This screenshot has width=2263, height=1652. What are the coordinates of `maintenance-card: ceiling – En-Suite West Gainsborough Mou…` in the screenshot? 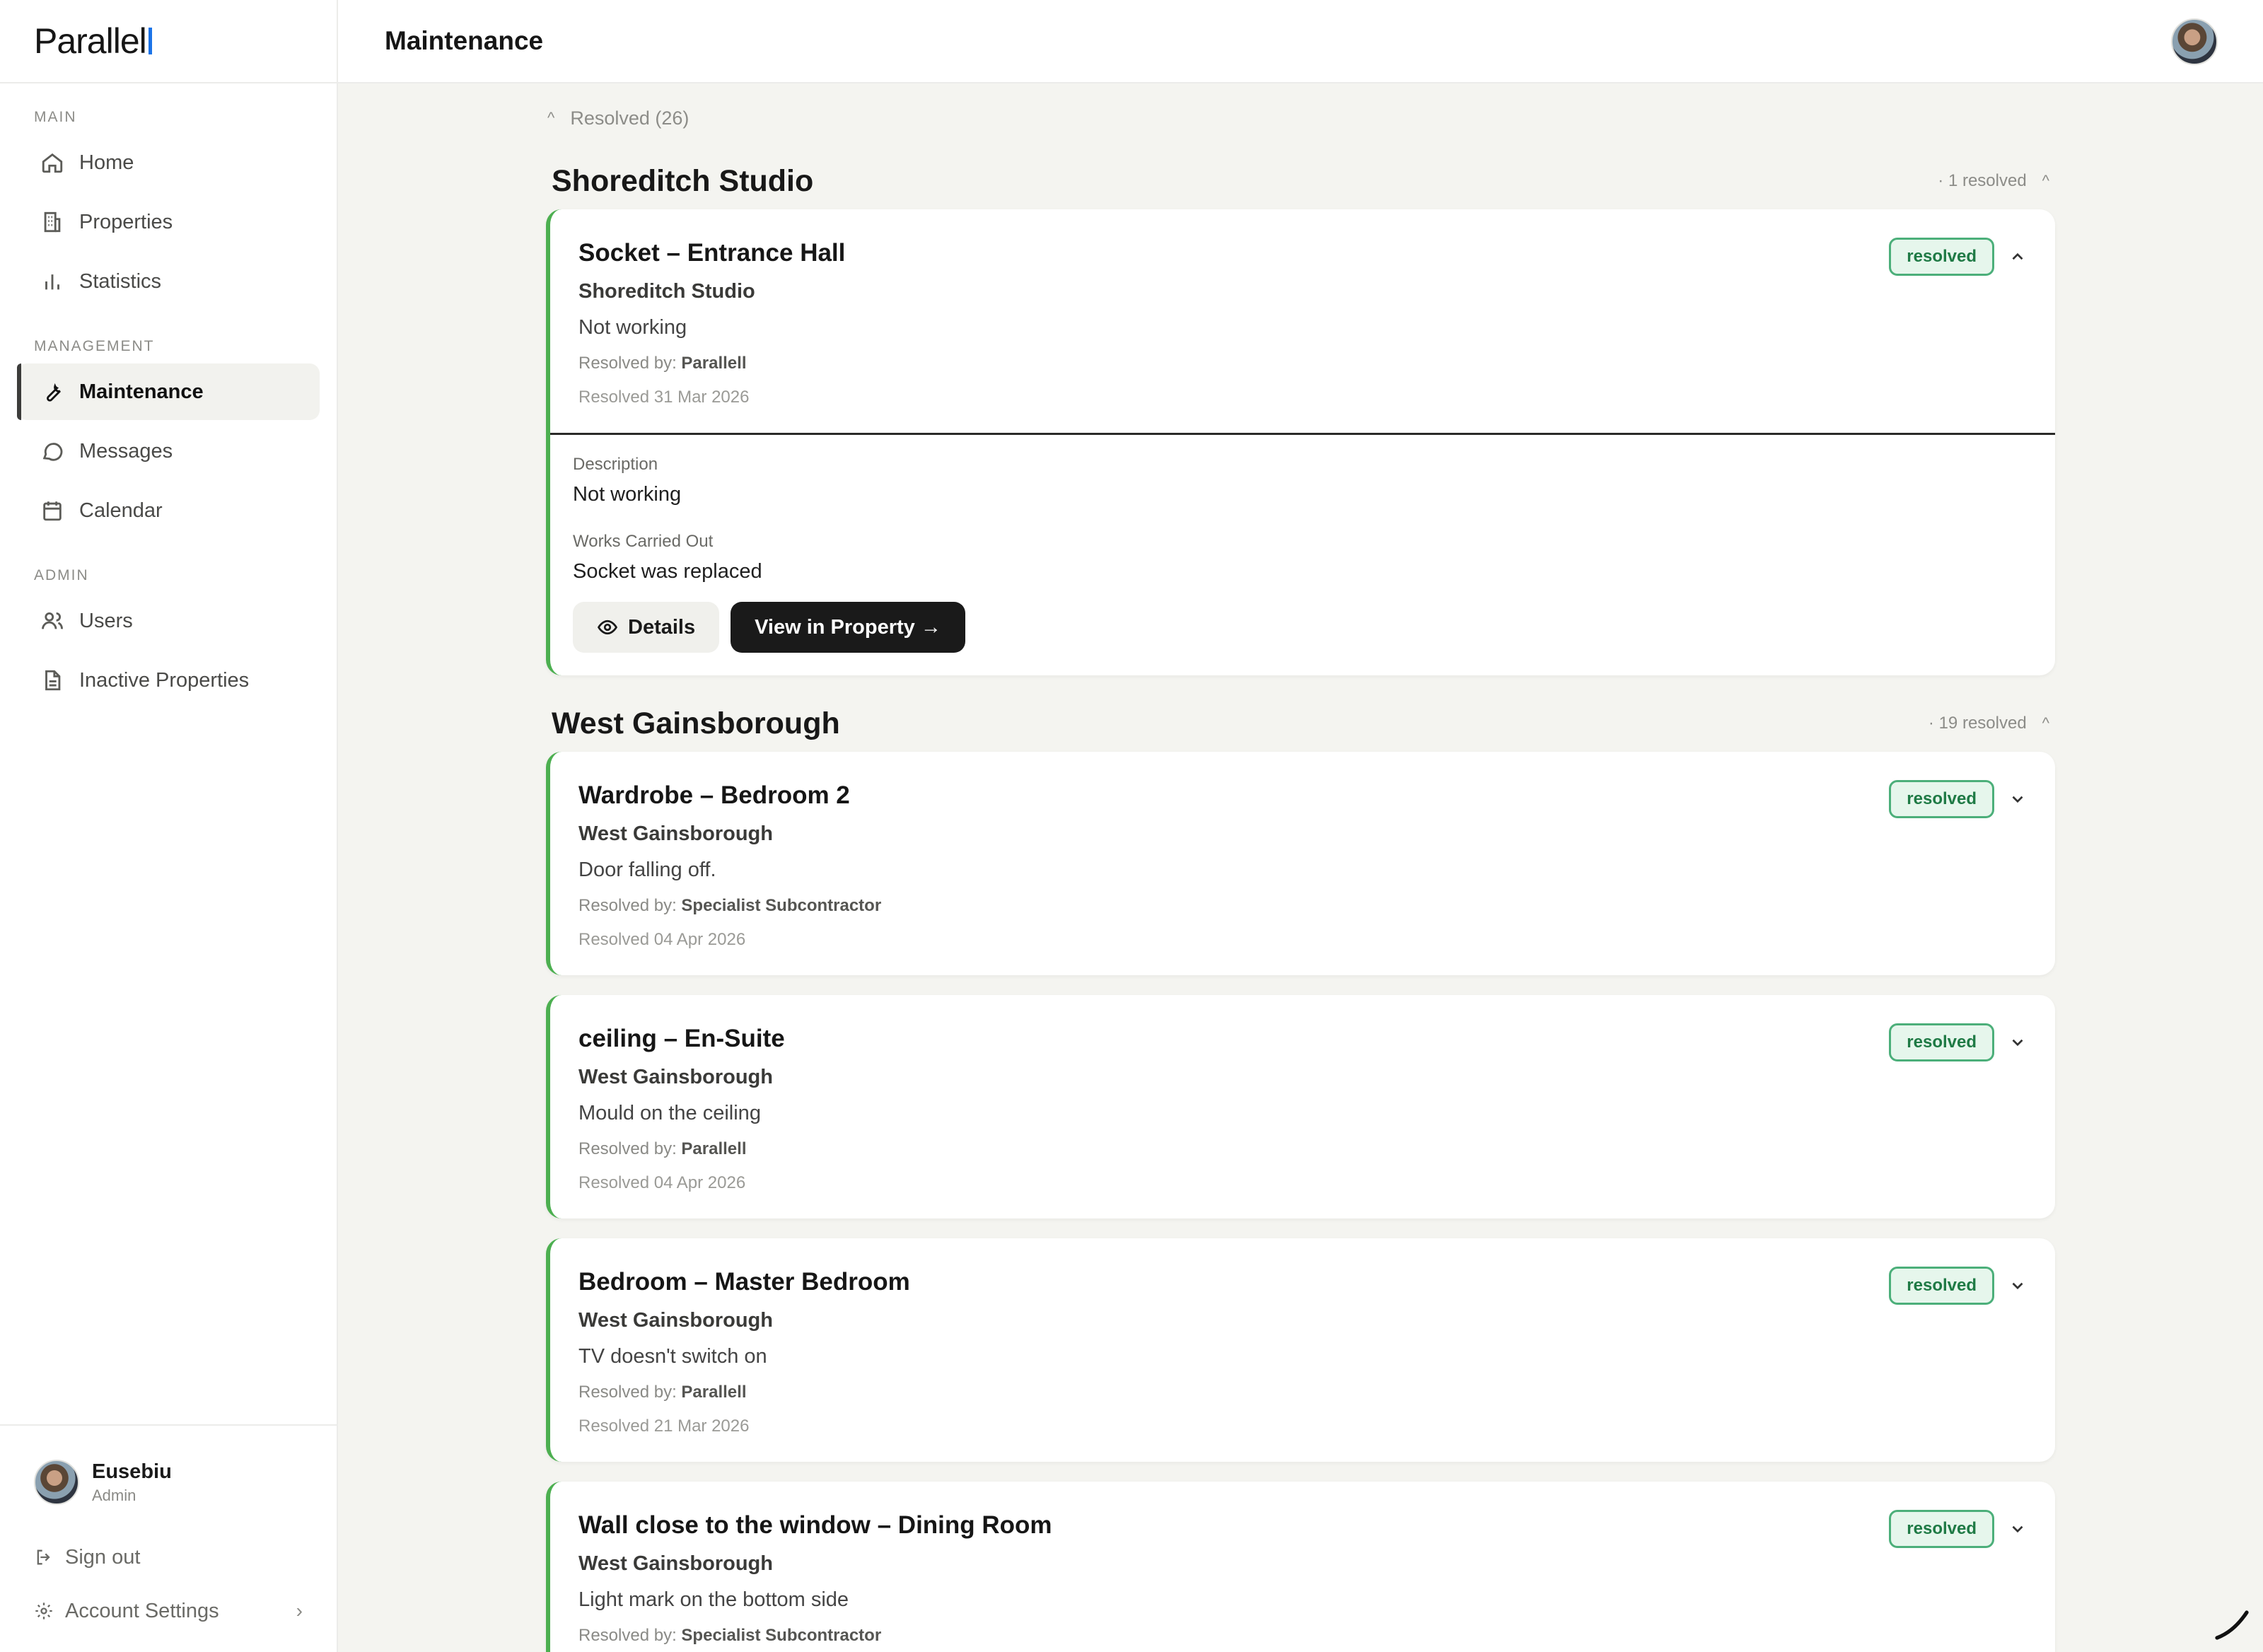 It's located at (1300, 1107).